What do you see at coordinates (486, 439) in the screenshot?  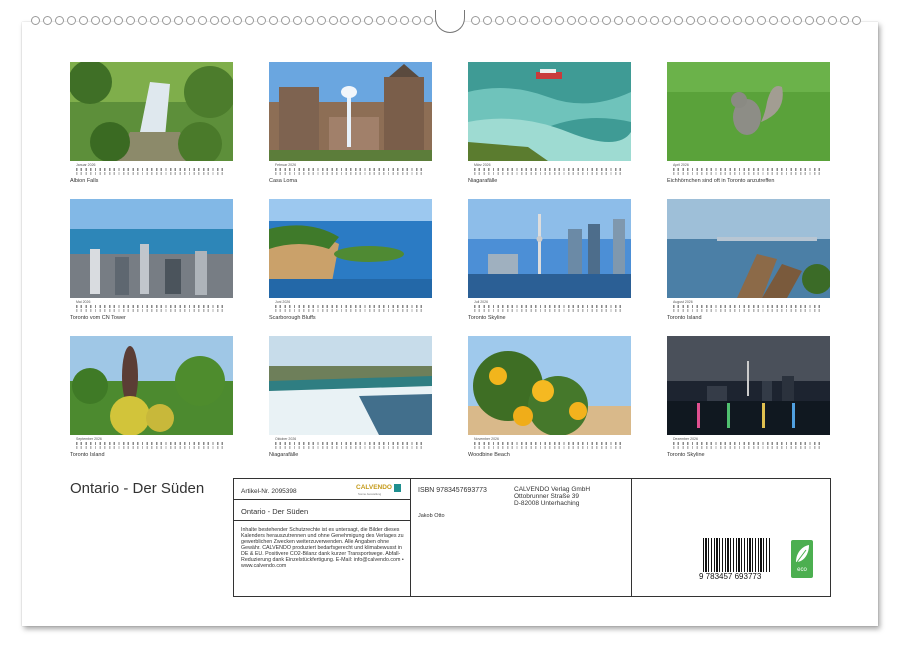 I see `month-label: November 2026` at bounding box center [486, 439].